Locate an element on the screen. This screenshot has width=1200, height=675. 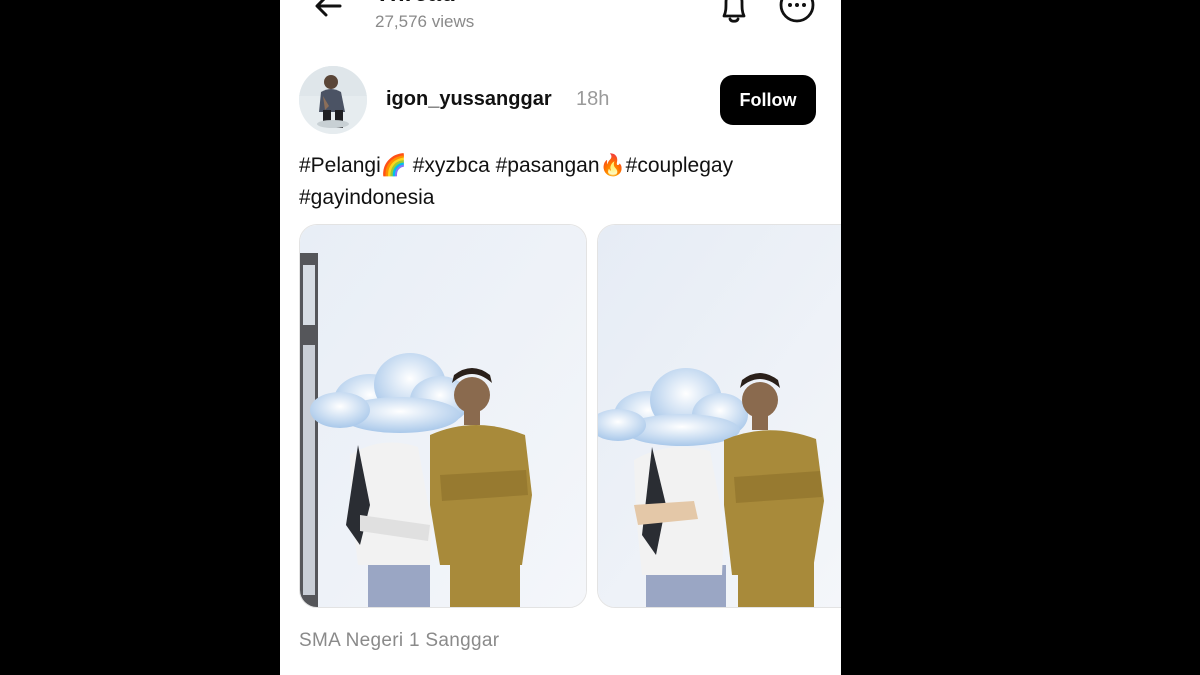
avatar is located at coordinates (333, 100).